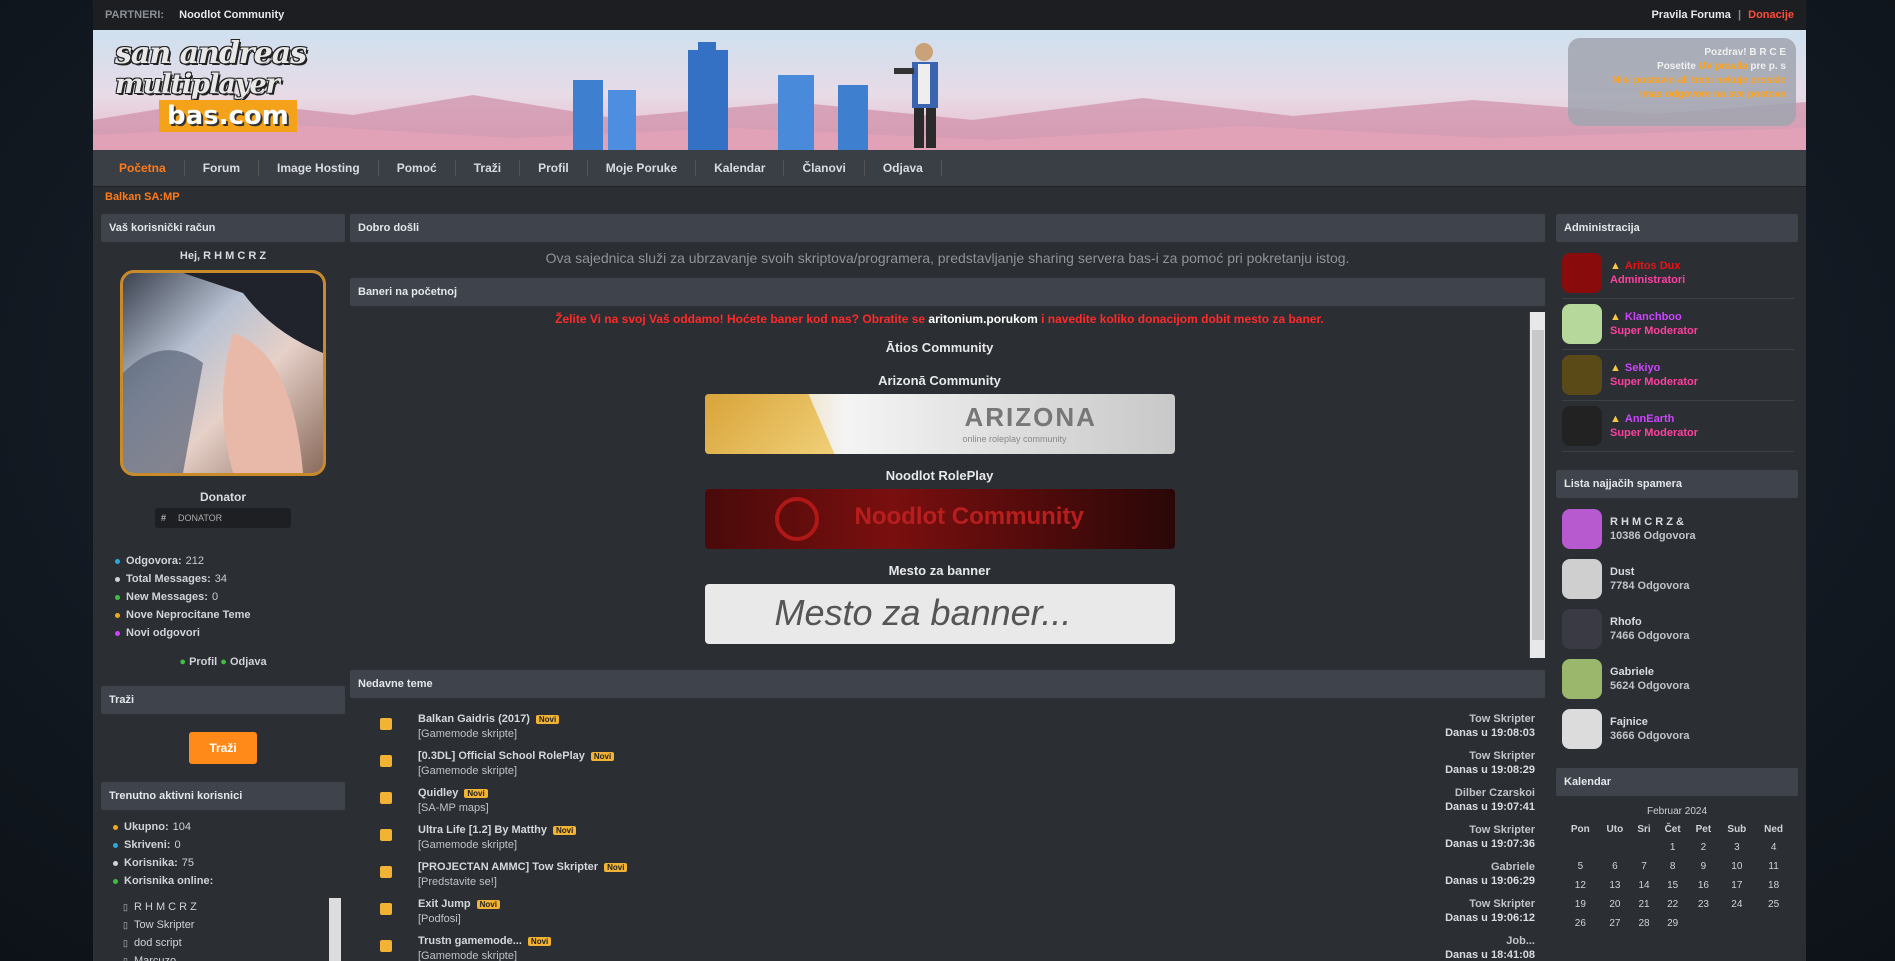 The height and width of the screenshot is (961, 1895). I want to click on admin-name: Aritos Dux, so click(1653, 266).